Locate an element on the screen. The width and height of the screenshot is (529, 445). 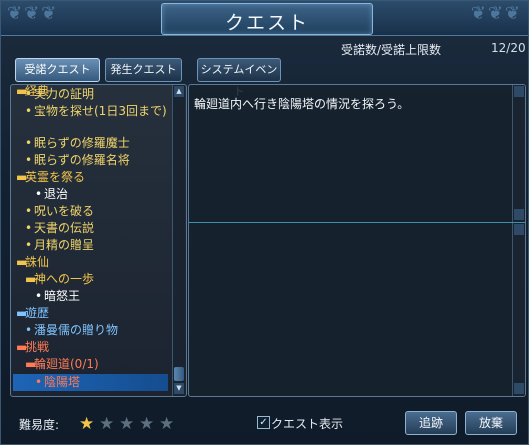
button-label: 追跡 is located at coordinates (430, 423).